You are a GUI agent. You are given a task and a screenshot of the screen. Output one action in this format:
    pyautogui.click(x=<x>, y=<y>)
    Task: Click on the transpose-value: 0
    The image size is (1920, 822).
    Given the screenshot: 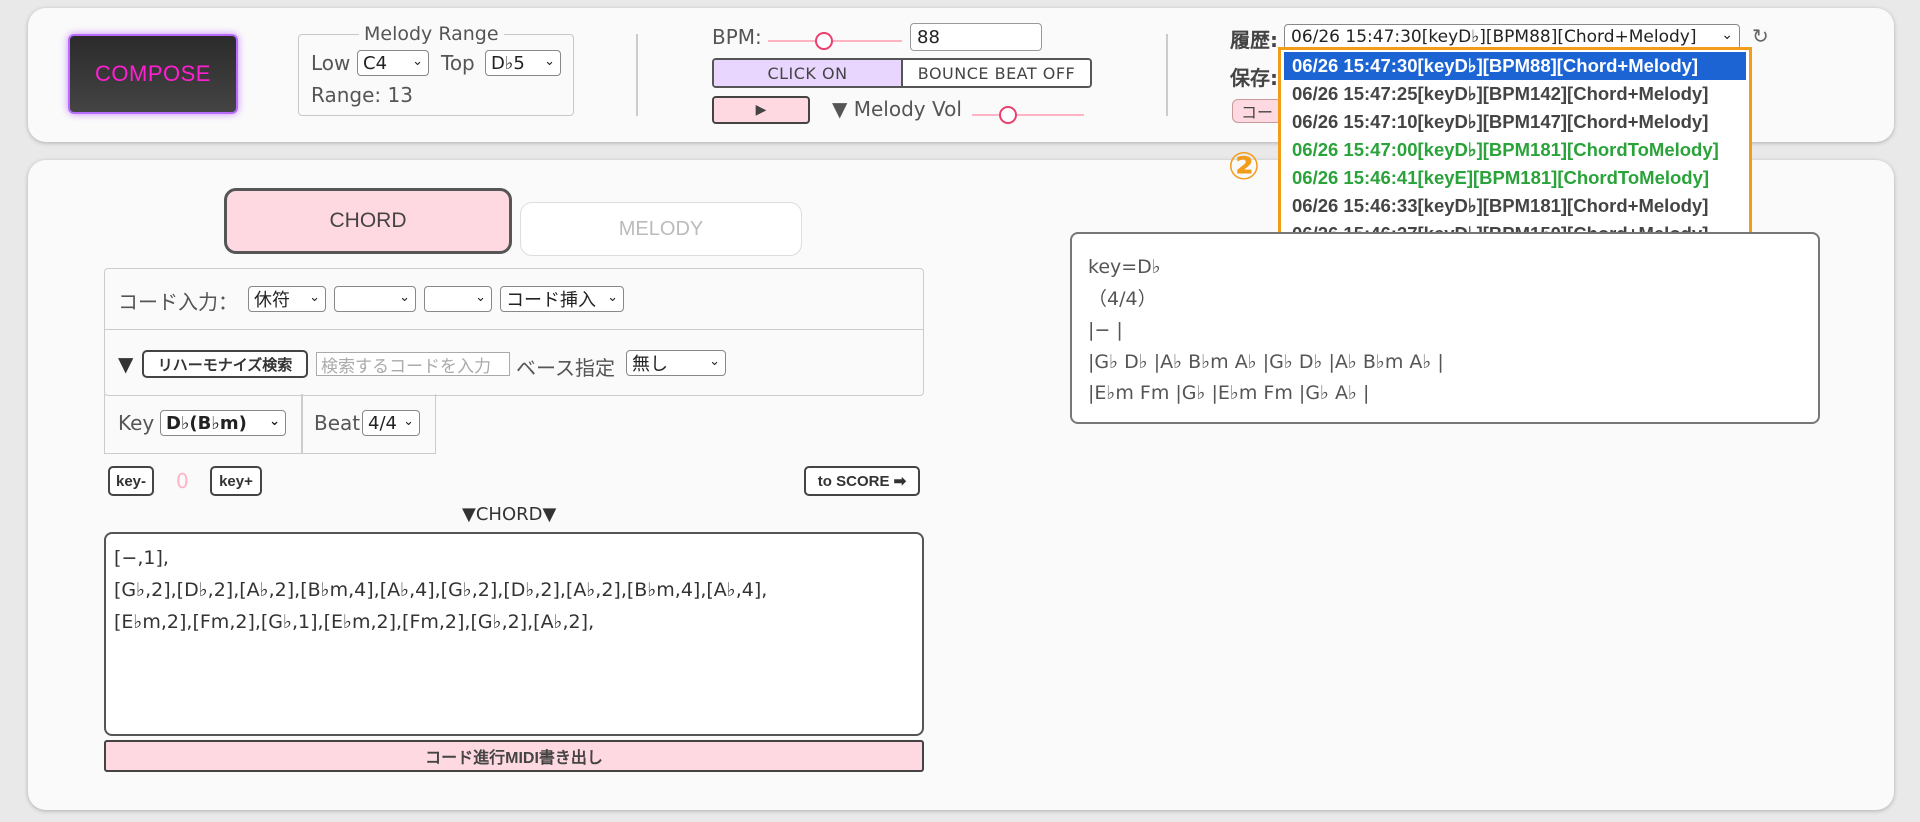 What is the action you would take?
    pyautogui.click(x=182, y=481)
    